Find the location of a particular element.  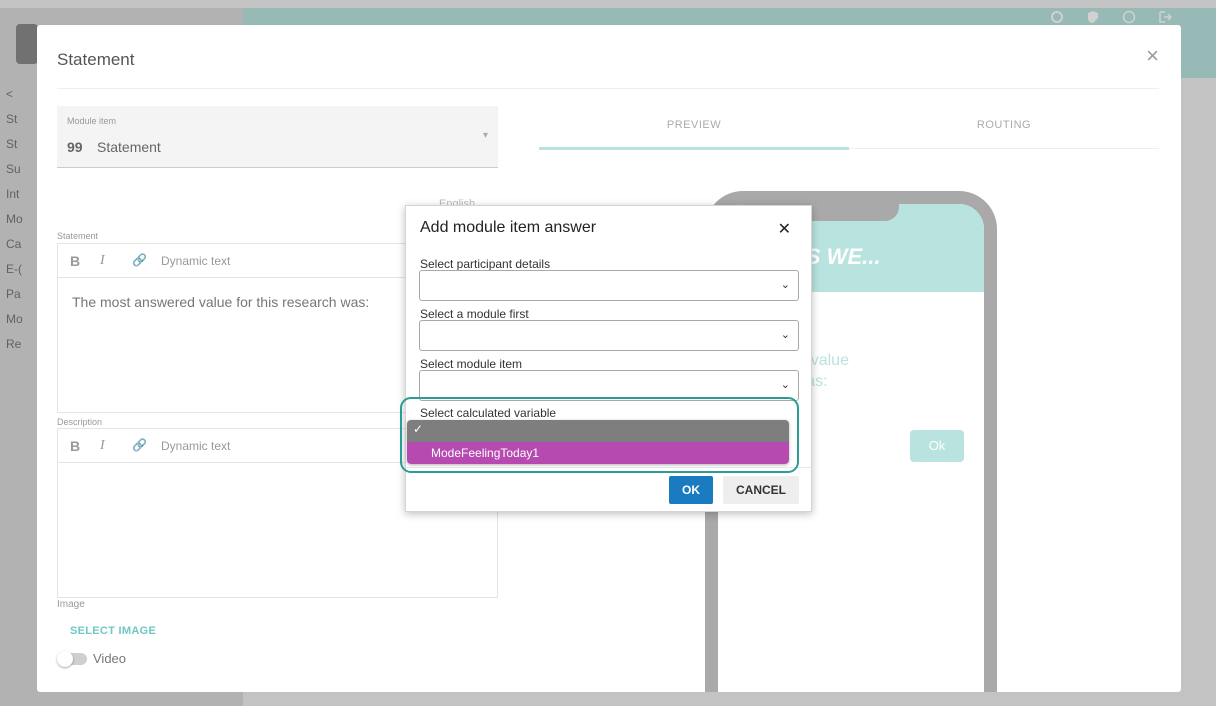

tab-preview: PREVIEW is located at coordinates (694, 125).